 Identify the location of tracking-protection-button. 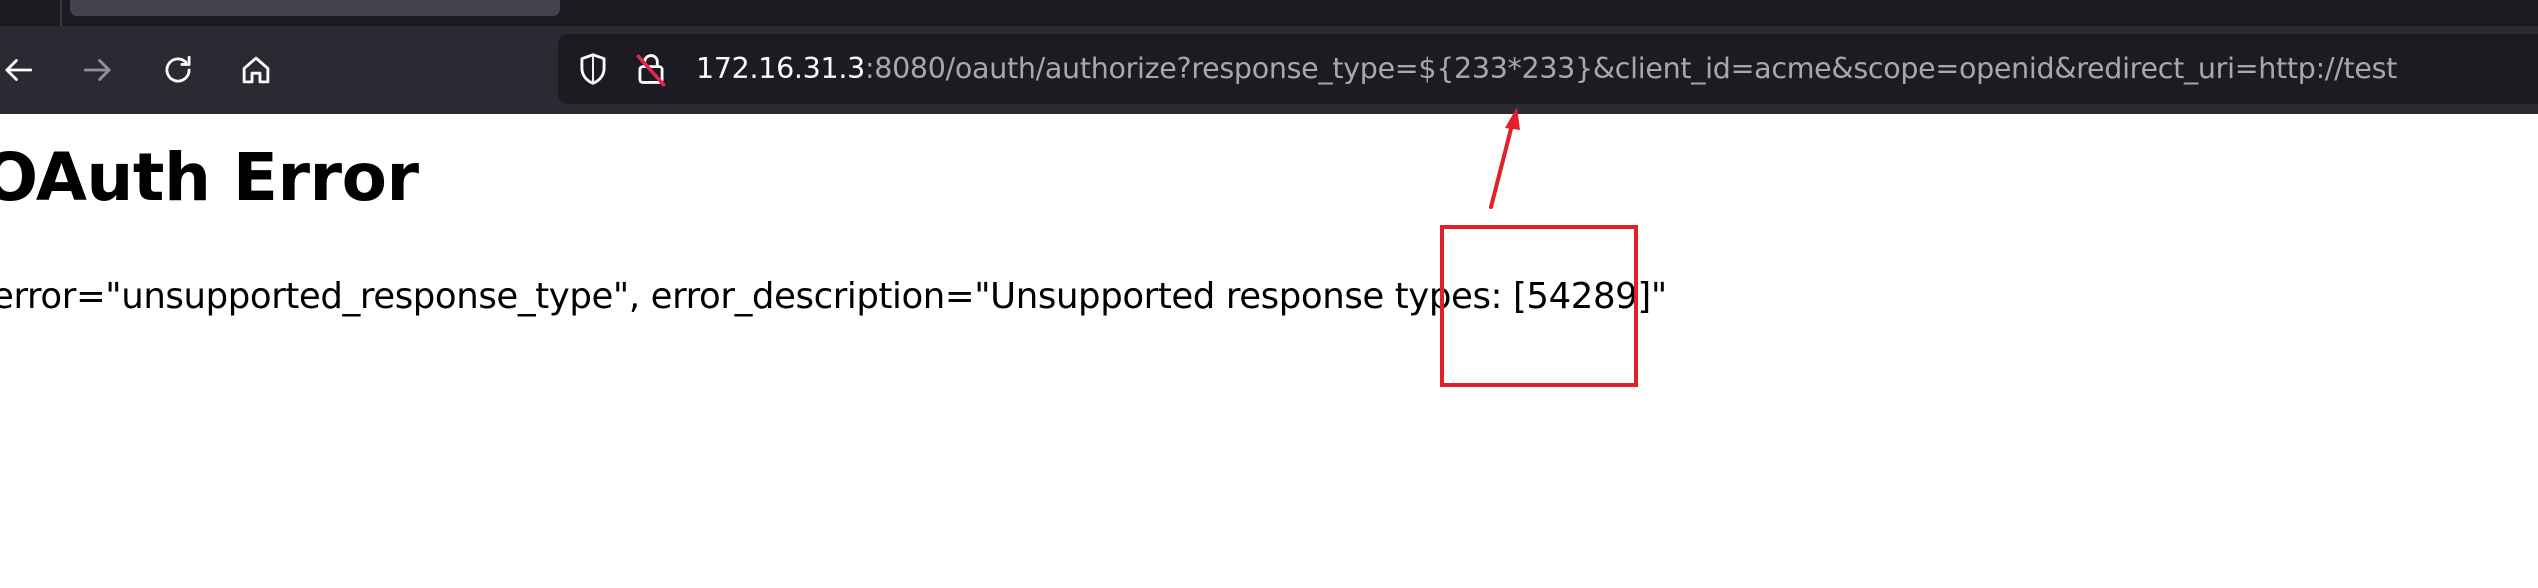
(593, 69).